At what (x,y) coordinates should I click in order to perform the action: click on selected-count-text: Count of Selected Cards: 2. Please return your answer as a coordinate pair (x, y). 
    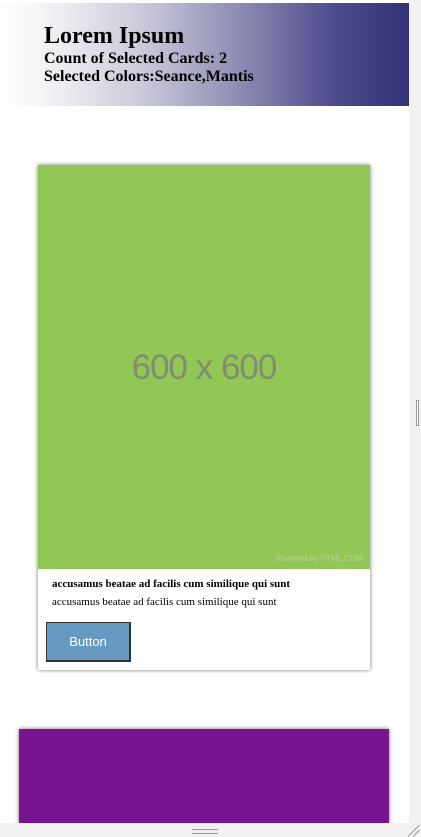
    Looking at the image, I should click on (136, 58).